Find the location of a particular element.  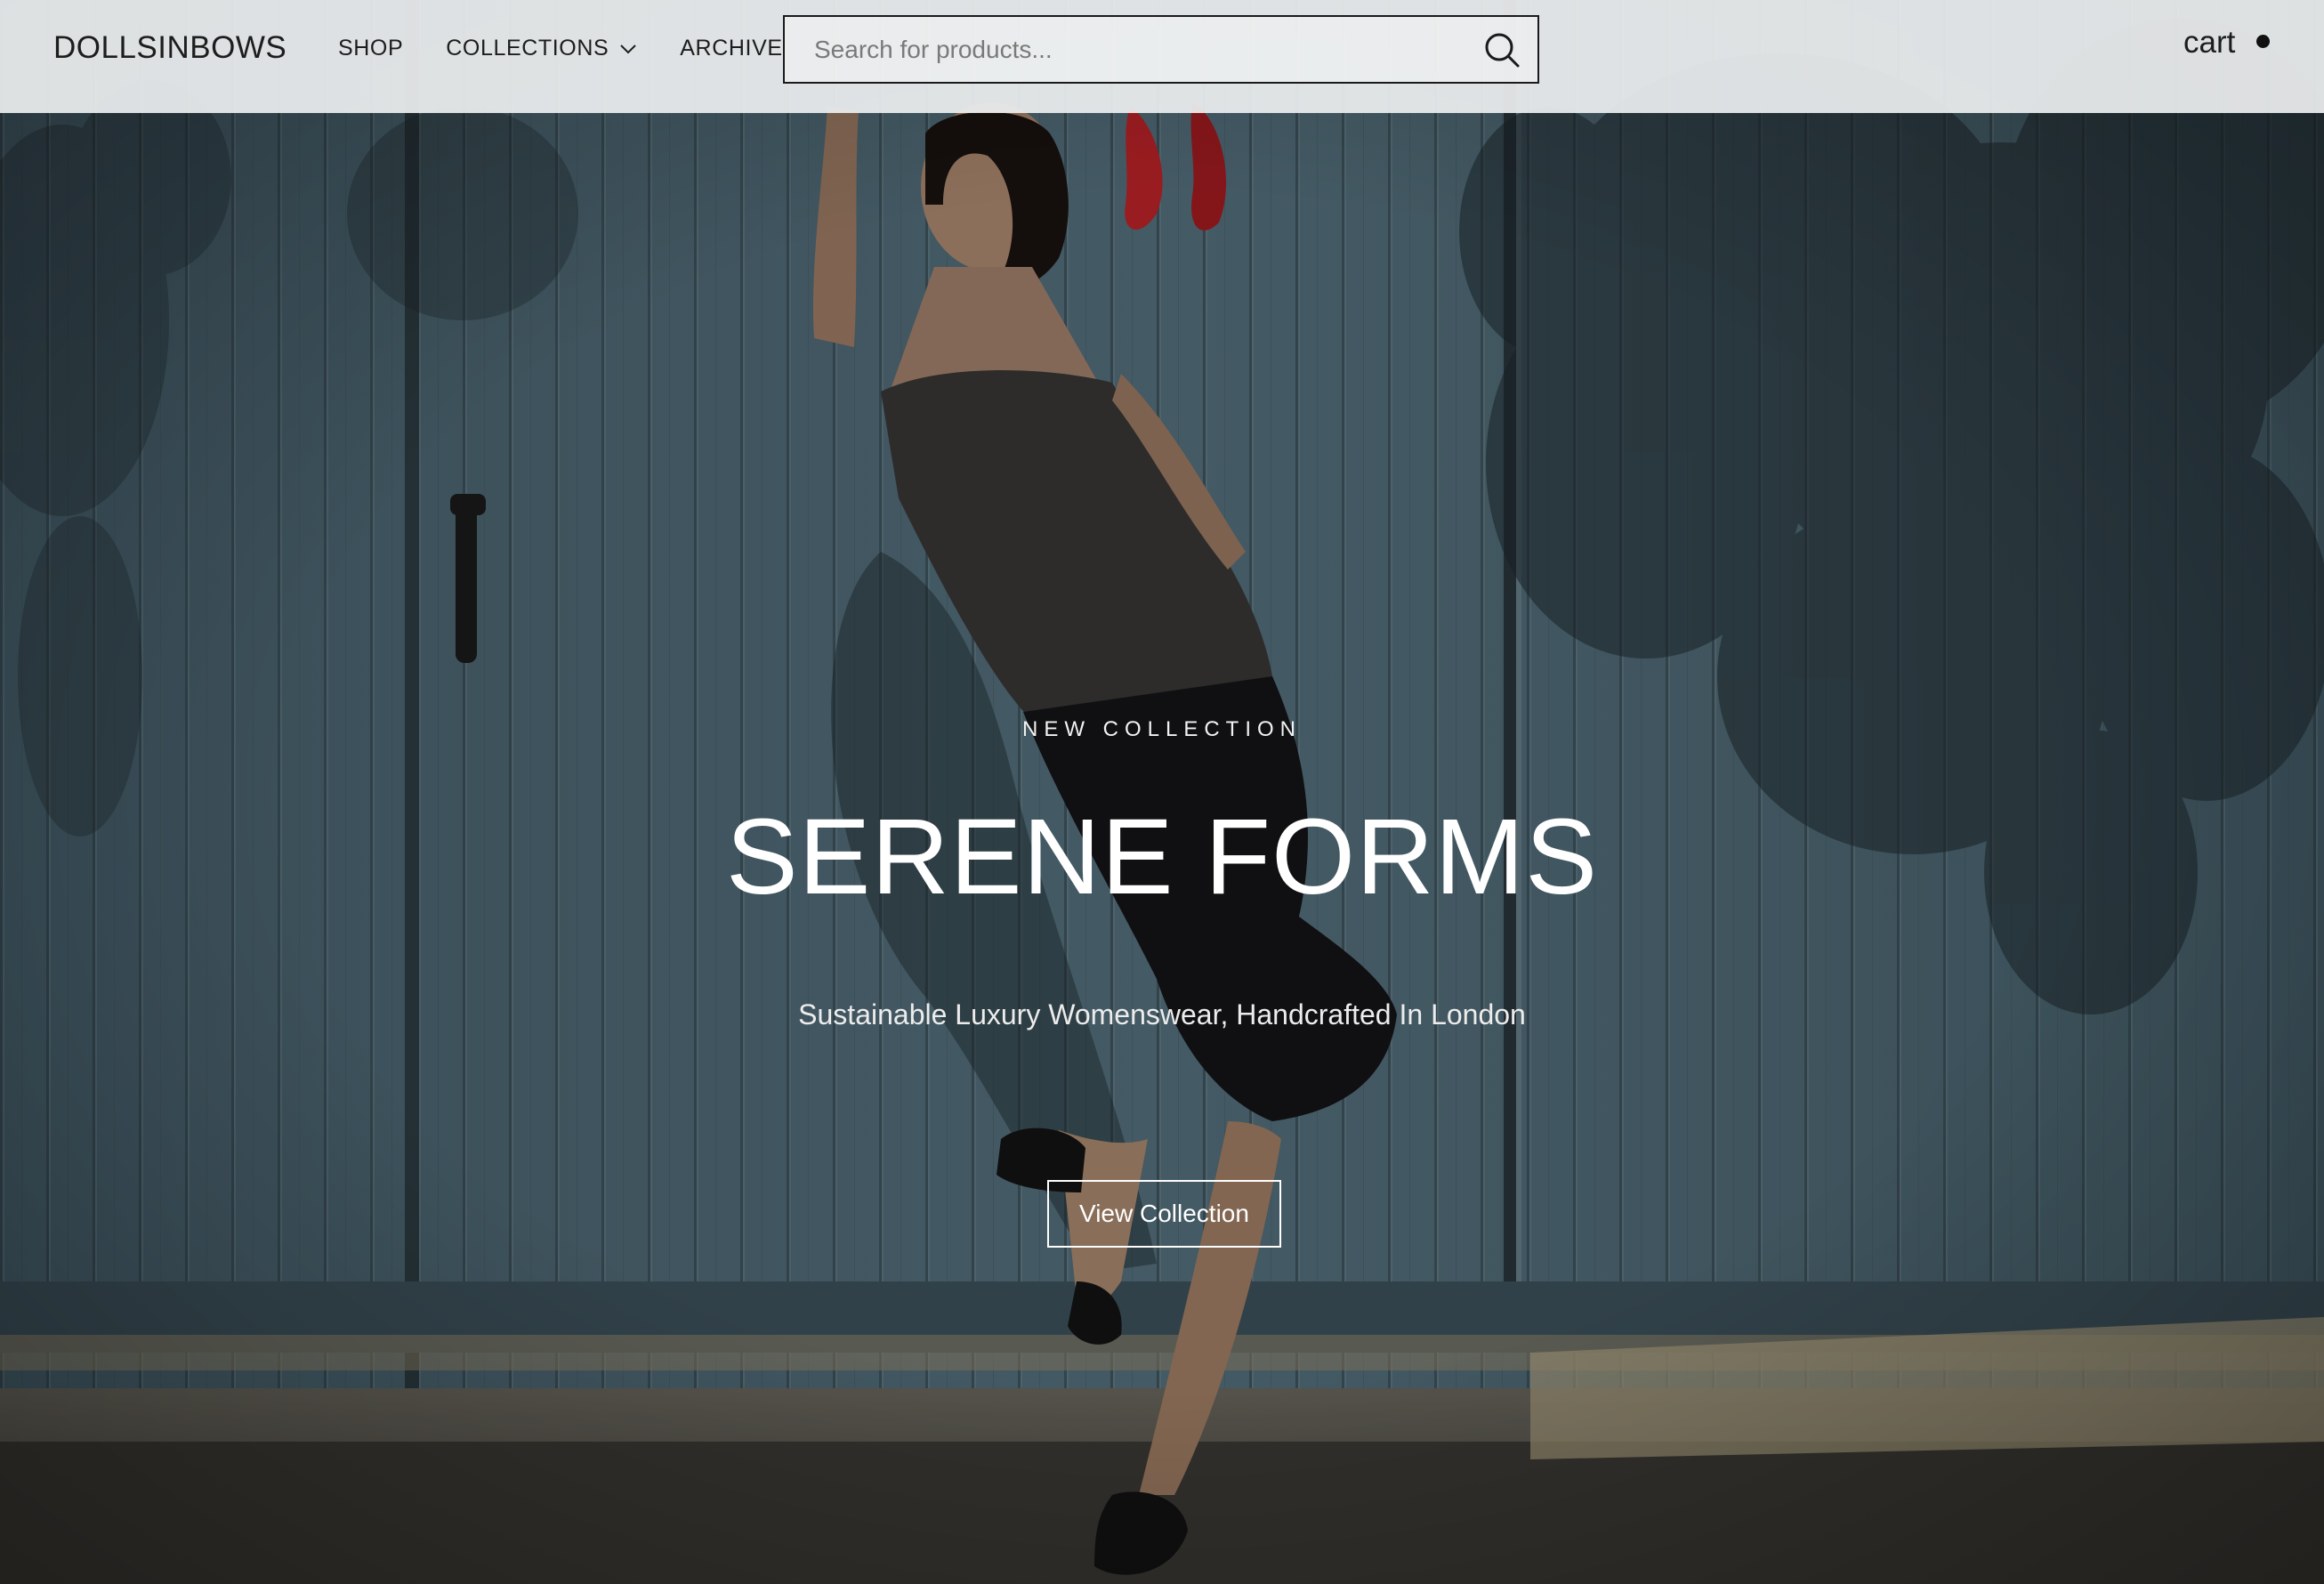

view-collection-button: View Collection is located at coordinates (1164, 1214).